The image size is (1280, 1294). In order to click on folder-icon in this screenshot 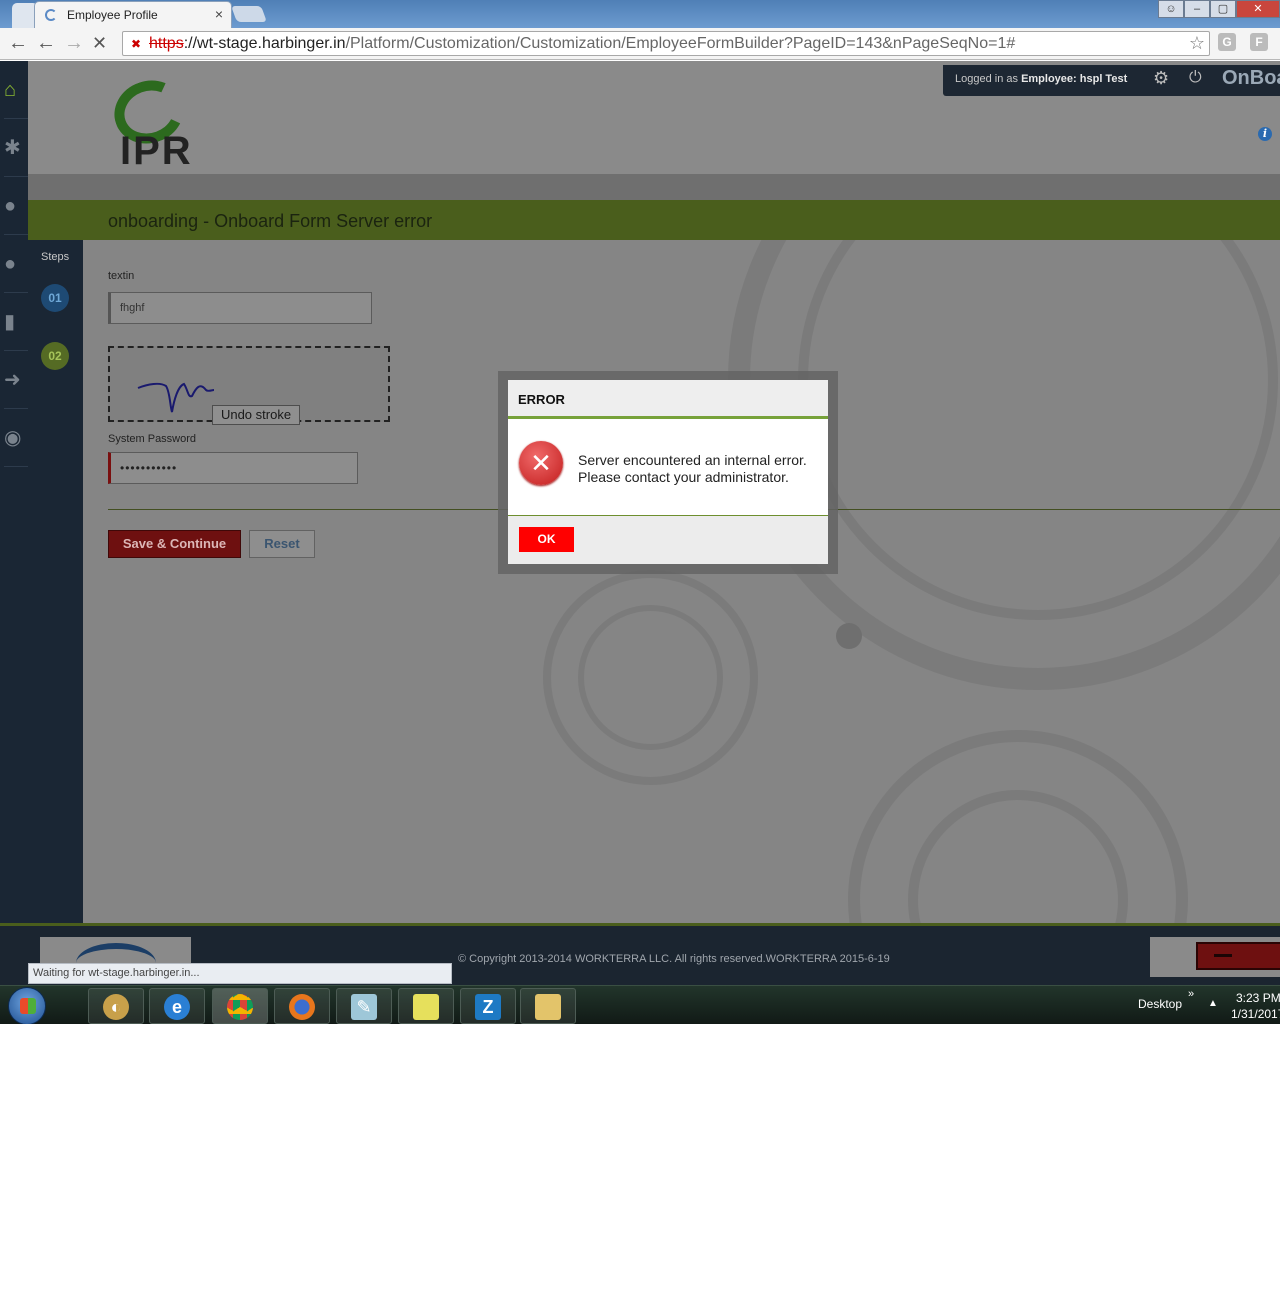, I will do `click(548, 1007)`.